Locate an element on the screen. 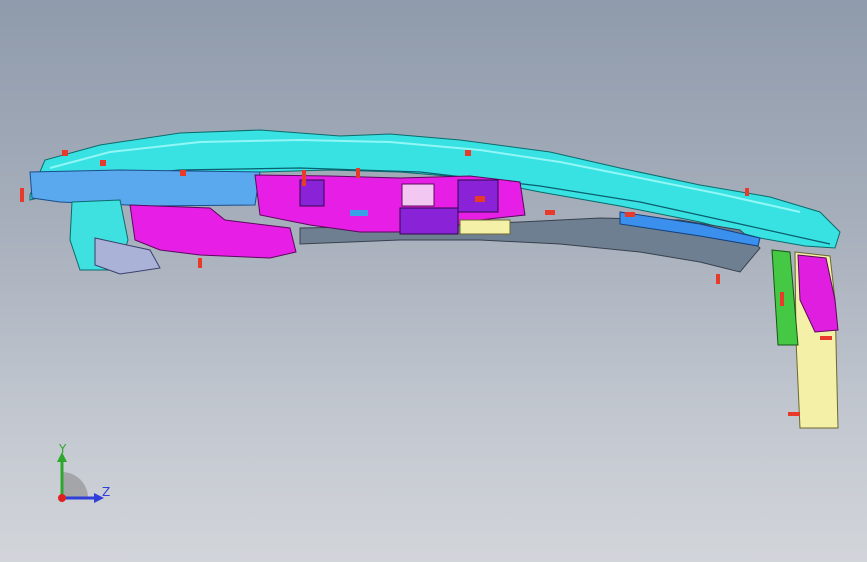  left-blue-bracket is located at coordinates (145, 188).